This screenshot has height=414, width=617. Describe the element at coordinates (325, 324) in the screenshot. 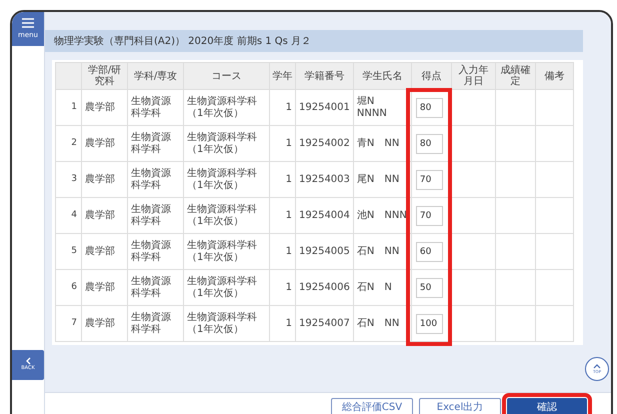

I see `table-cell: 19254007` at that location.